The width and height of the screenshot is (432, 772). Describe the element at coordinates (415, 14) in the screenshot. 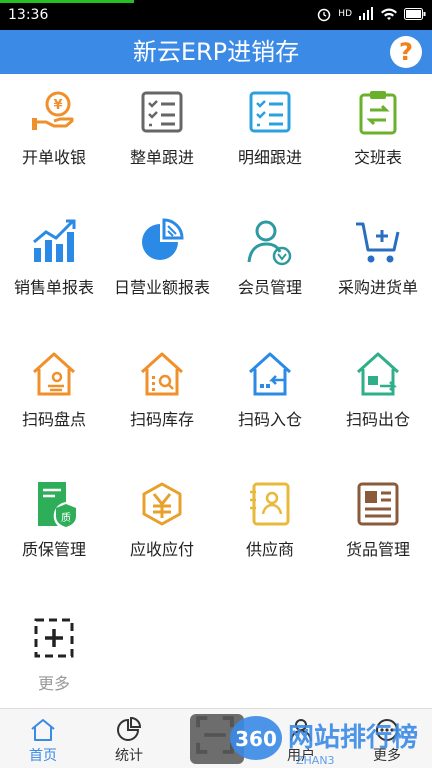

I see `battery-icon` at that location.